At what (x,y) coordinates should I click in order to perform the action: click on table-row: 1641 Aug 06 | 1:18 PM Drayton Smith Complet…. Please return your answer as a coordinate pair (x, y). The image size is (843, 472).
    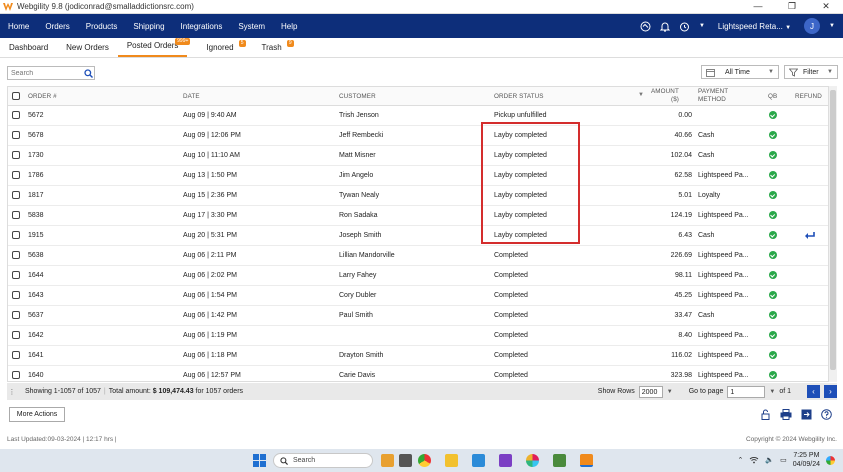
    Looking at the image, I should click on (418, 356).